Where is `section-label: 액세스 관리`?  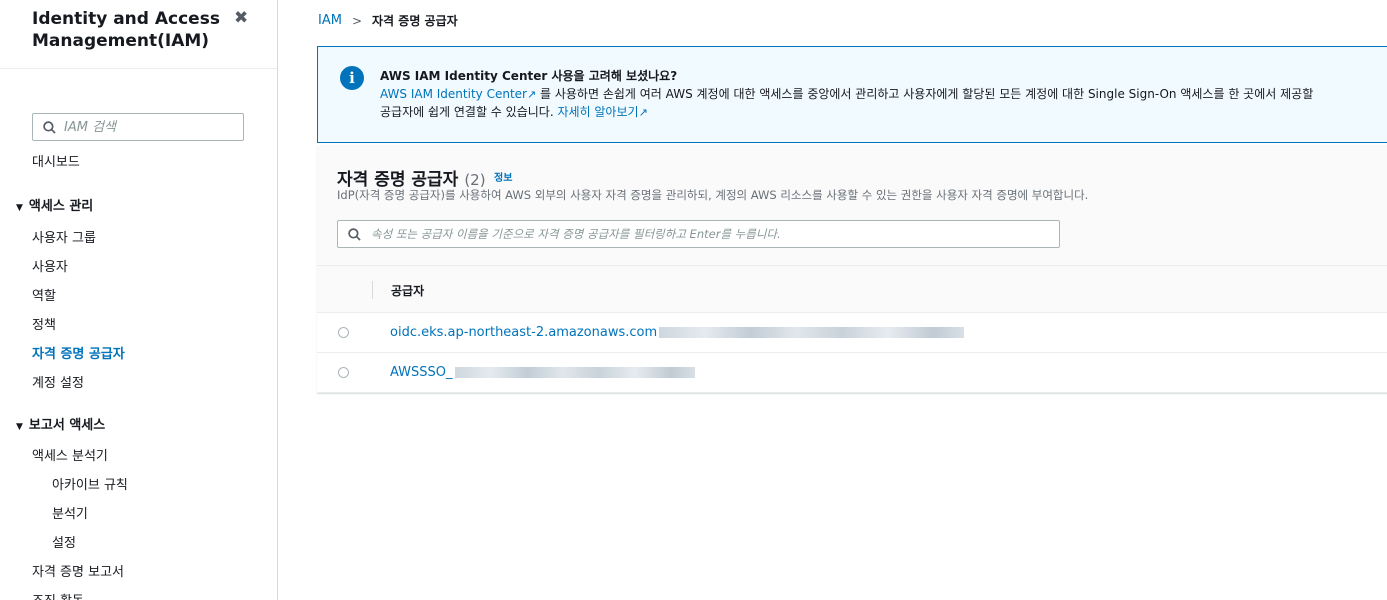
section-label: 액세스 관리 is located at coordinates (61, 206).